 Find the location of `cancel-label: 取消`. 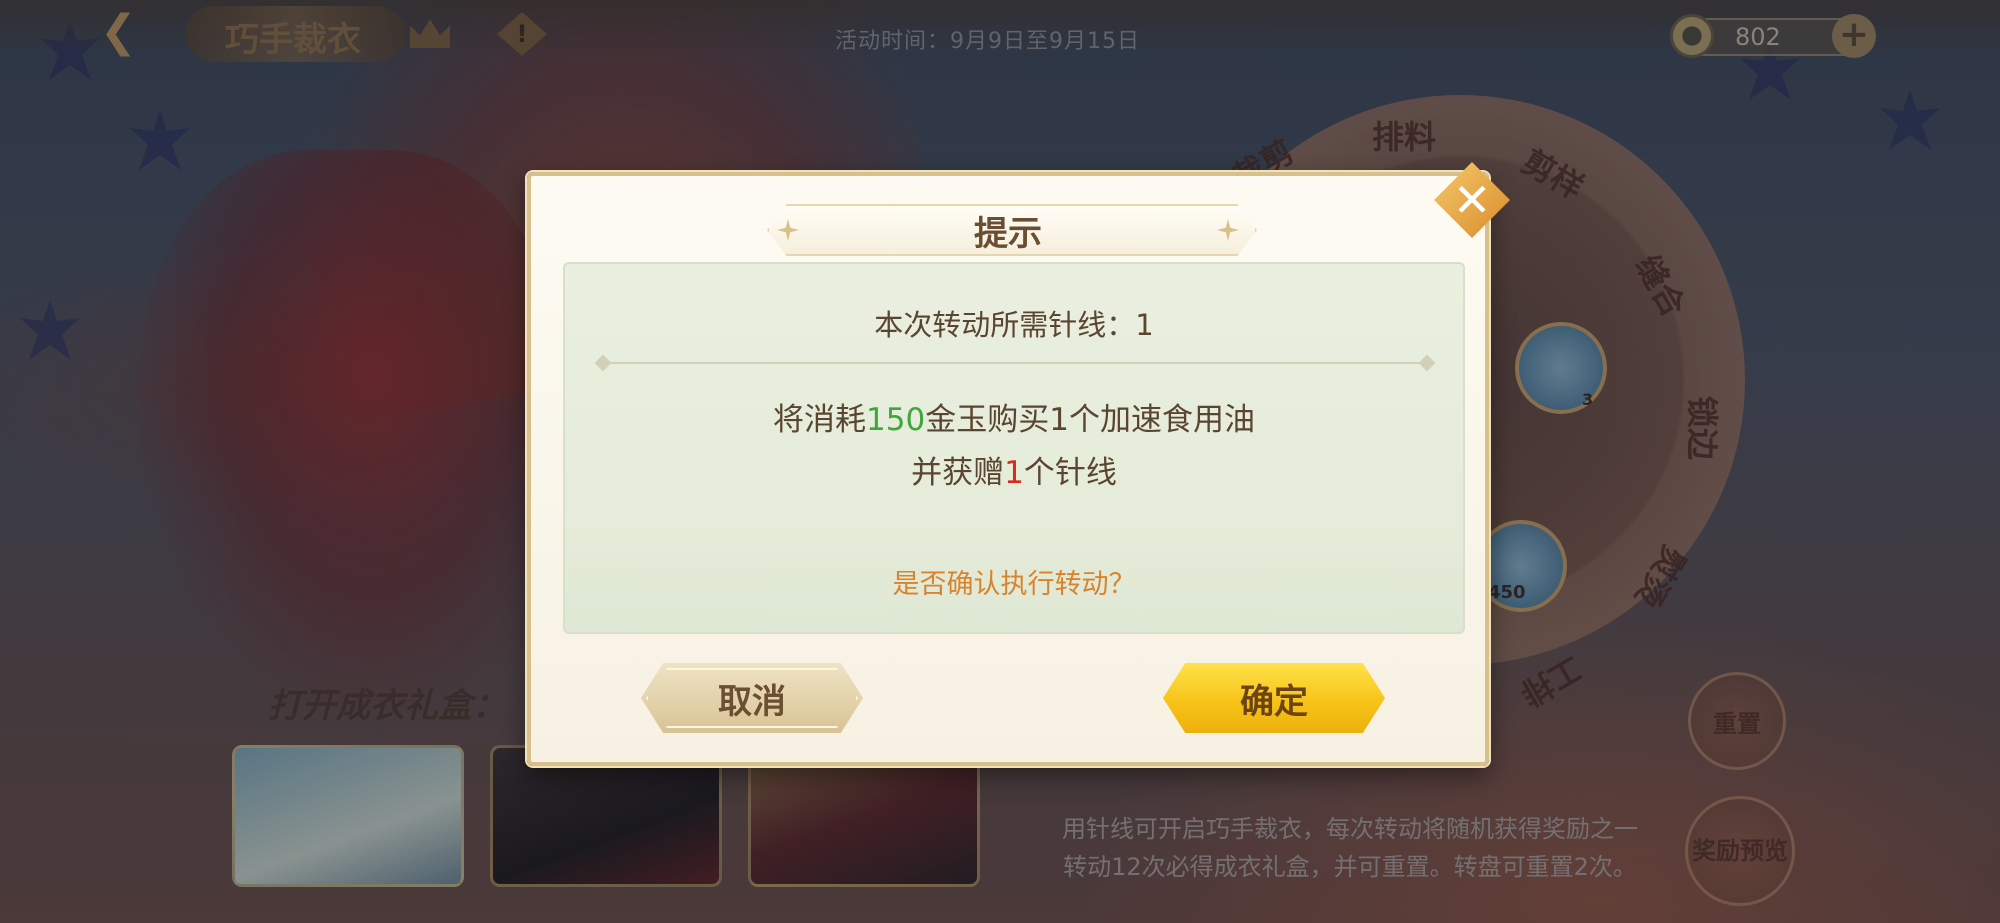

cancel-label: 取消 is located at coordinates (752, 701).